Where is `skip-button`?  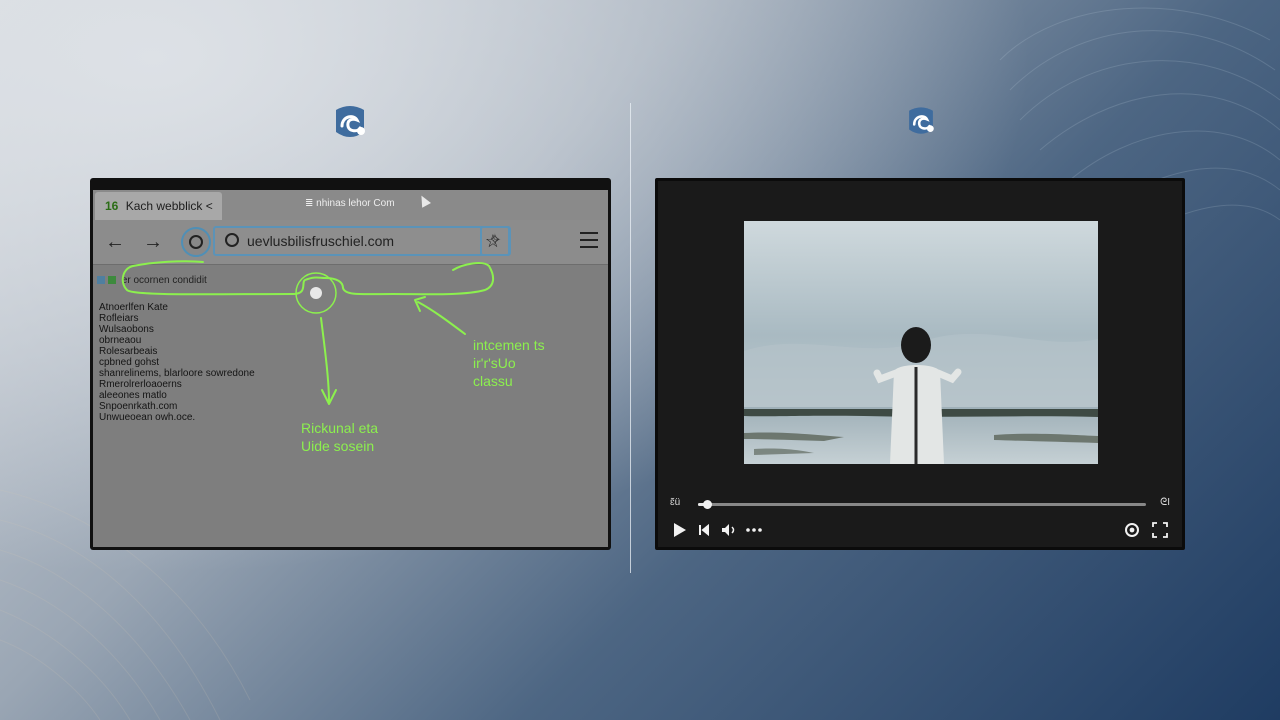
skip-button is located at coordinates (704, 530).